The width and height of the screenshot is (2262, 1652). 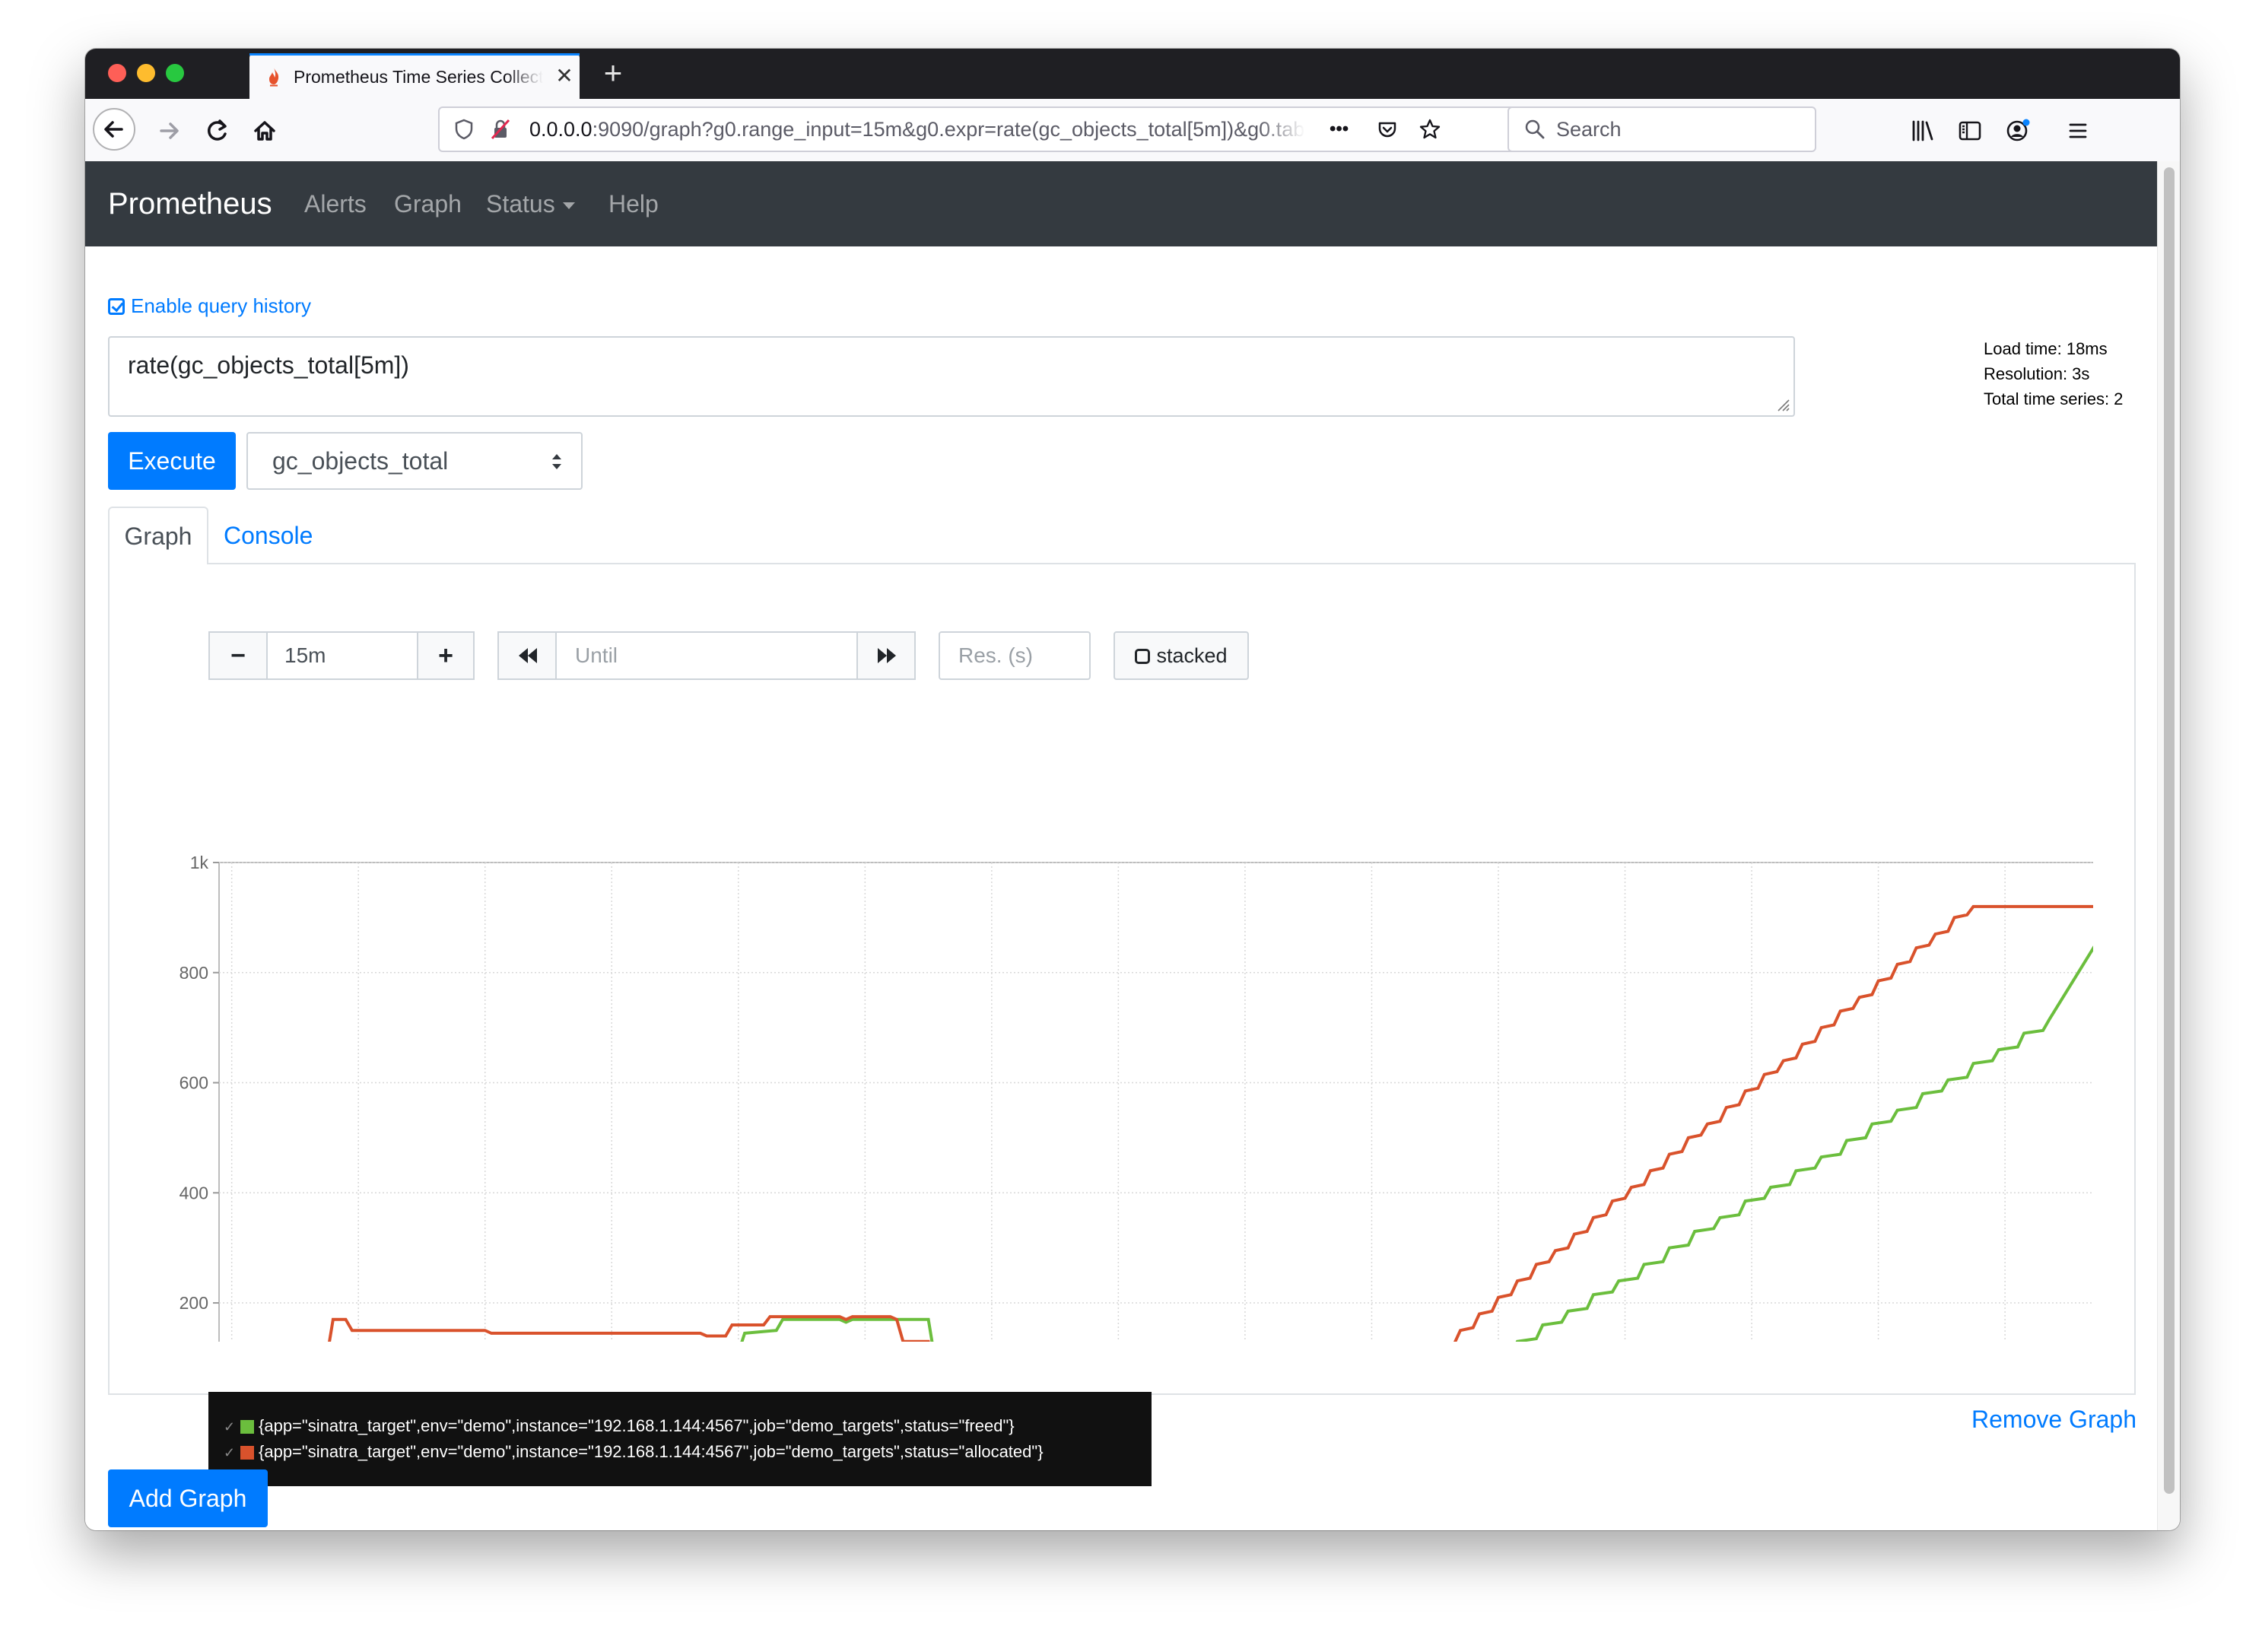 What do you see at coordinates (2054, 398) in the screenshot?
I see `total-time-series: Total time series: 2` at bounding box center [2054, 398].